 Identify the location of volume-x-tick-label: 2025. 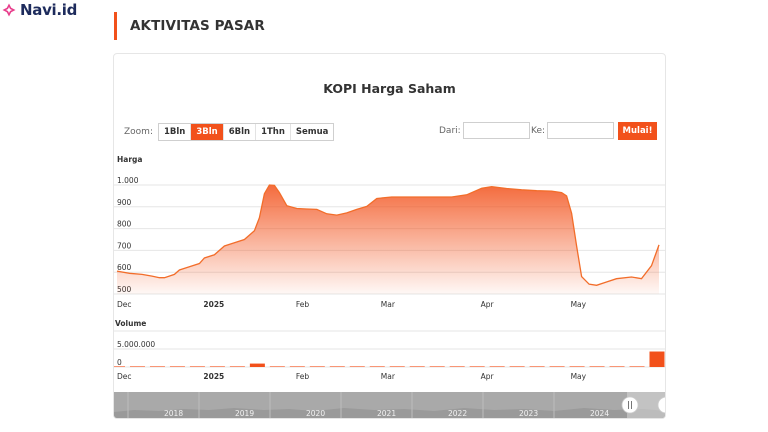
(213, 376).